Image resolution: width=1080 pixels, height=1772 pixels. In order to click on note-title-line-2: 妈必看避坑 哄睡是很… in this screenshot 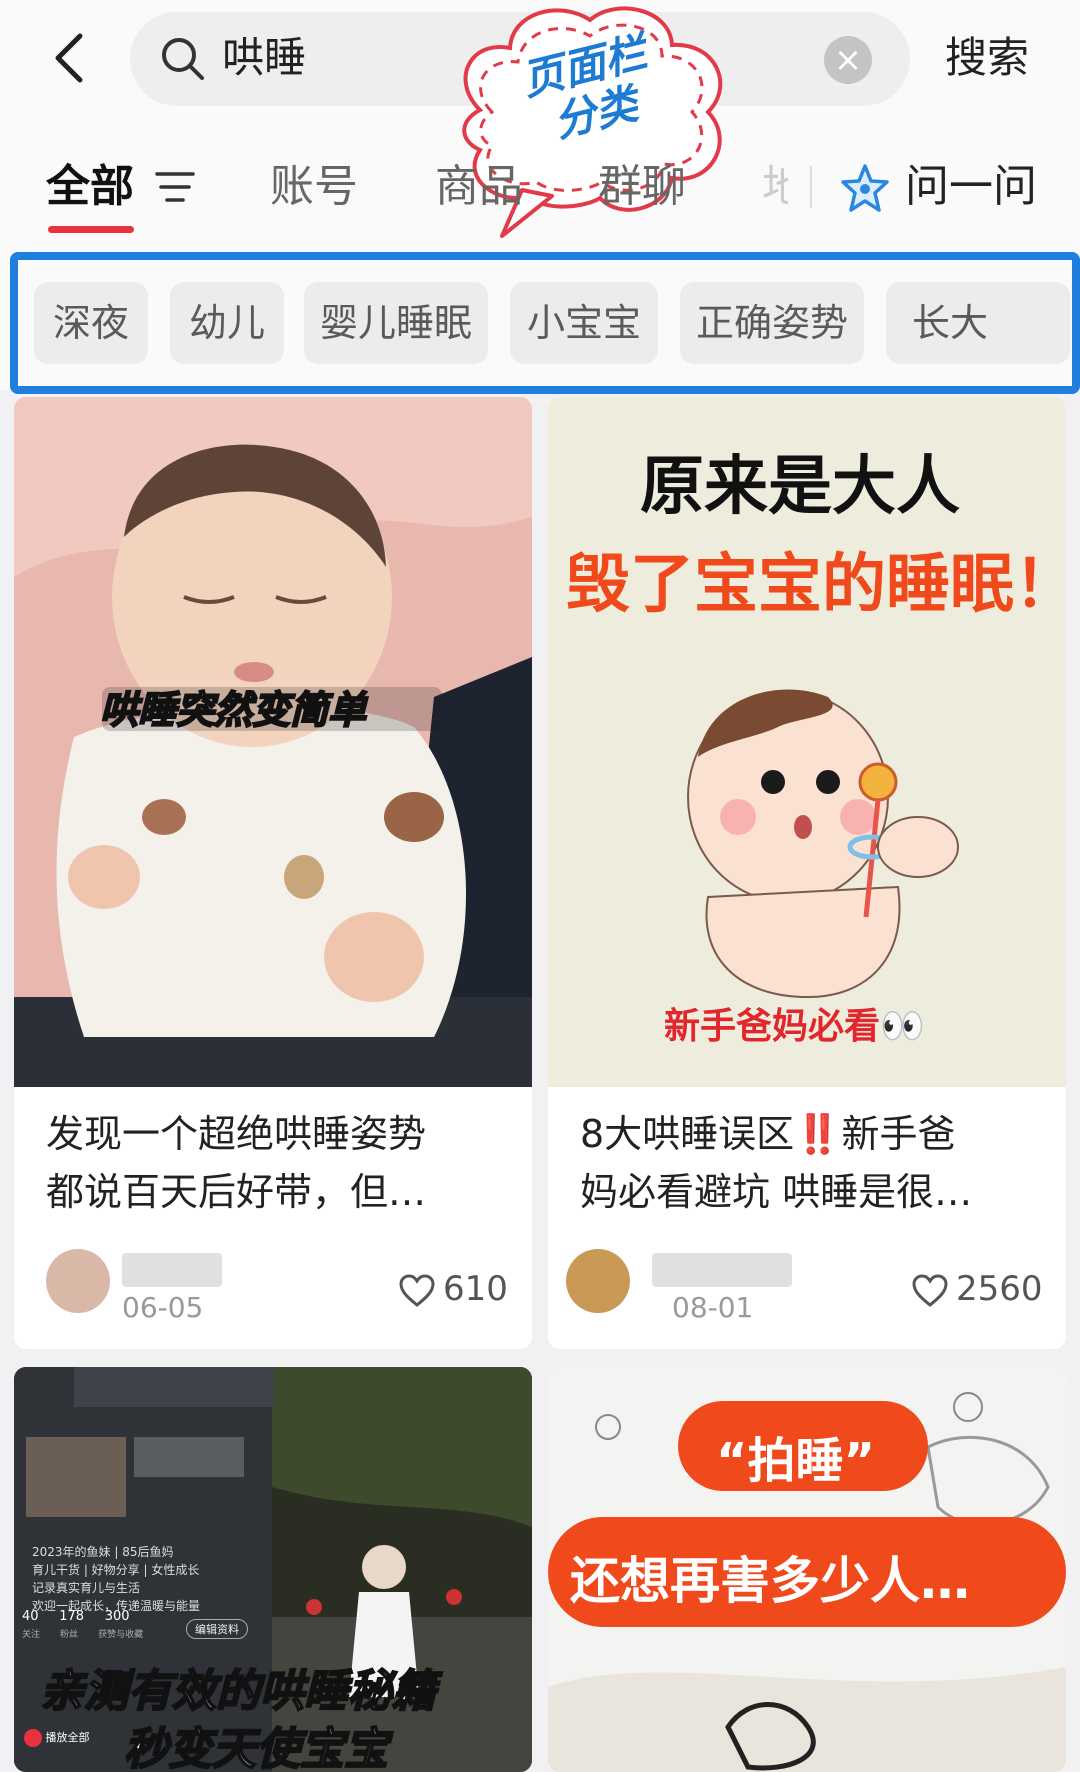, I will do `click(776, 1192)`.